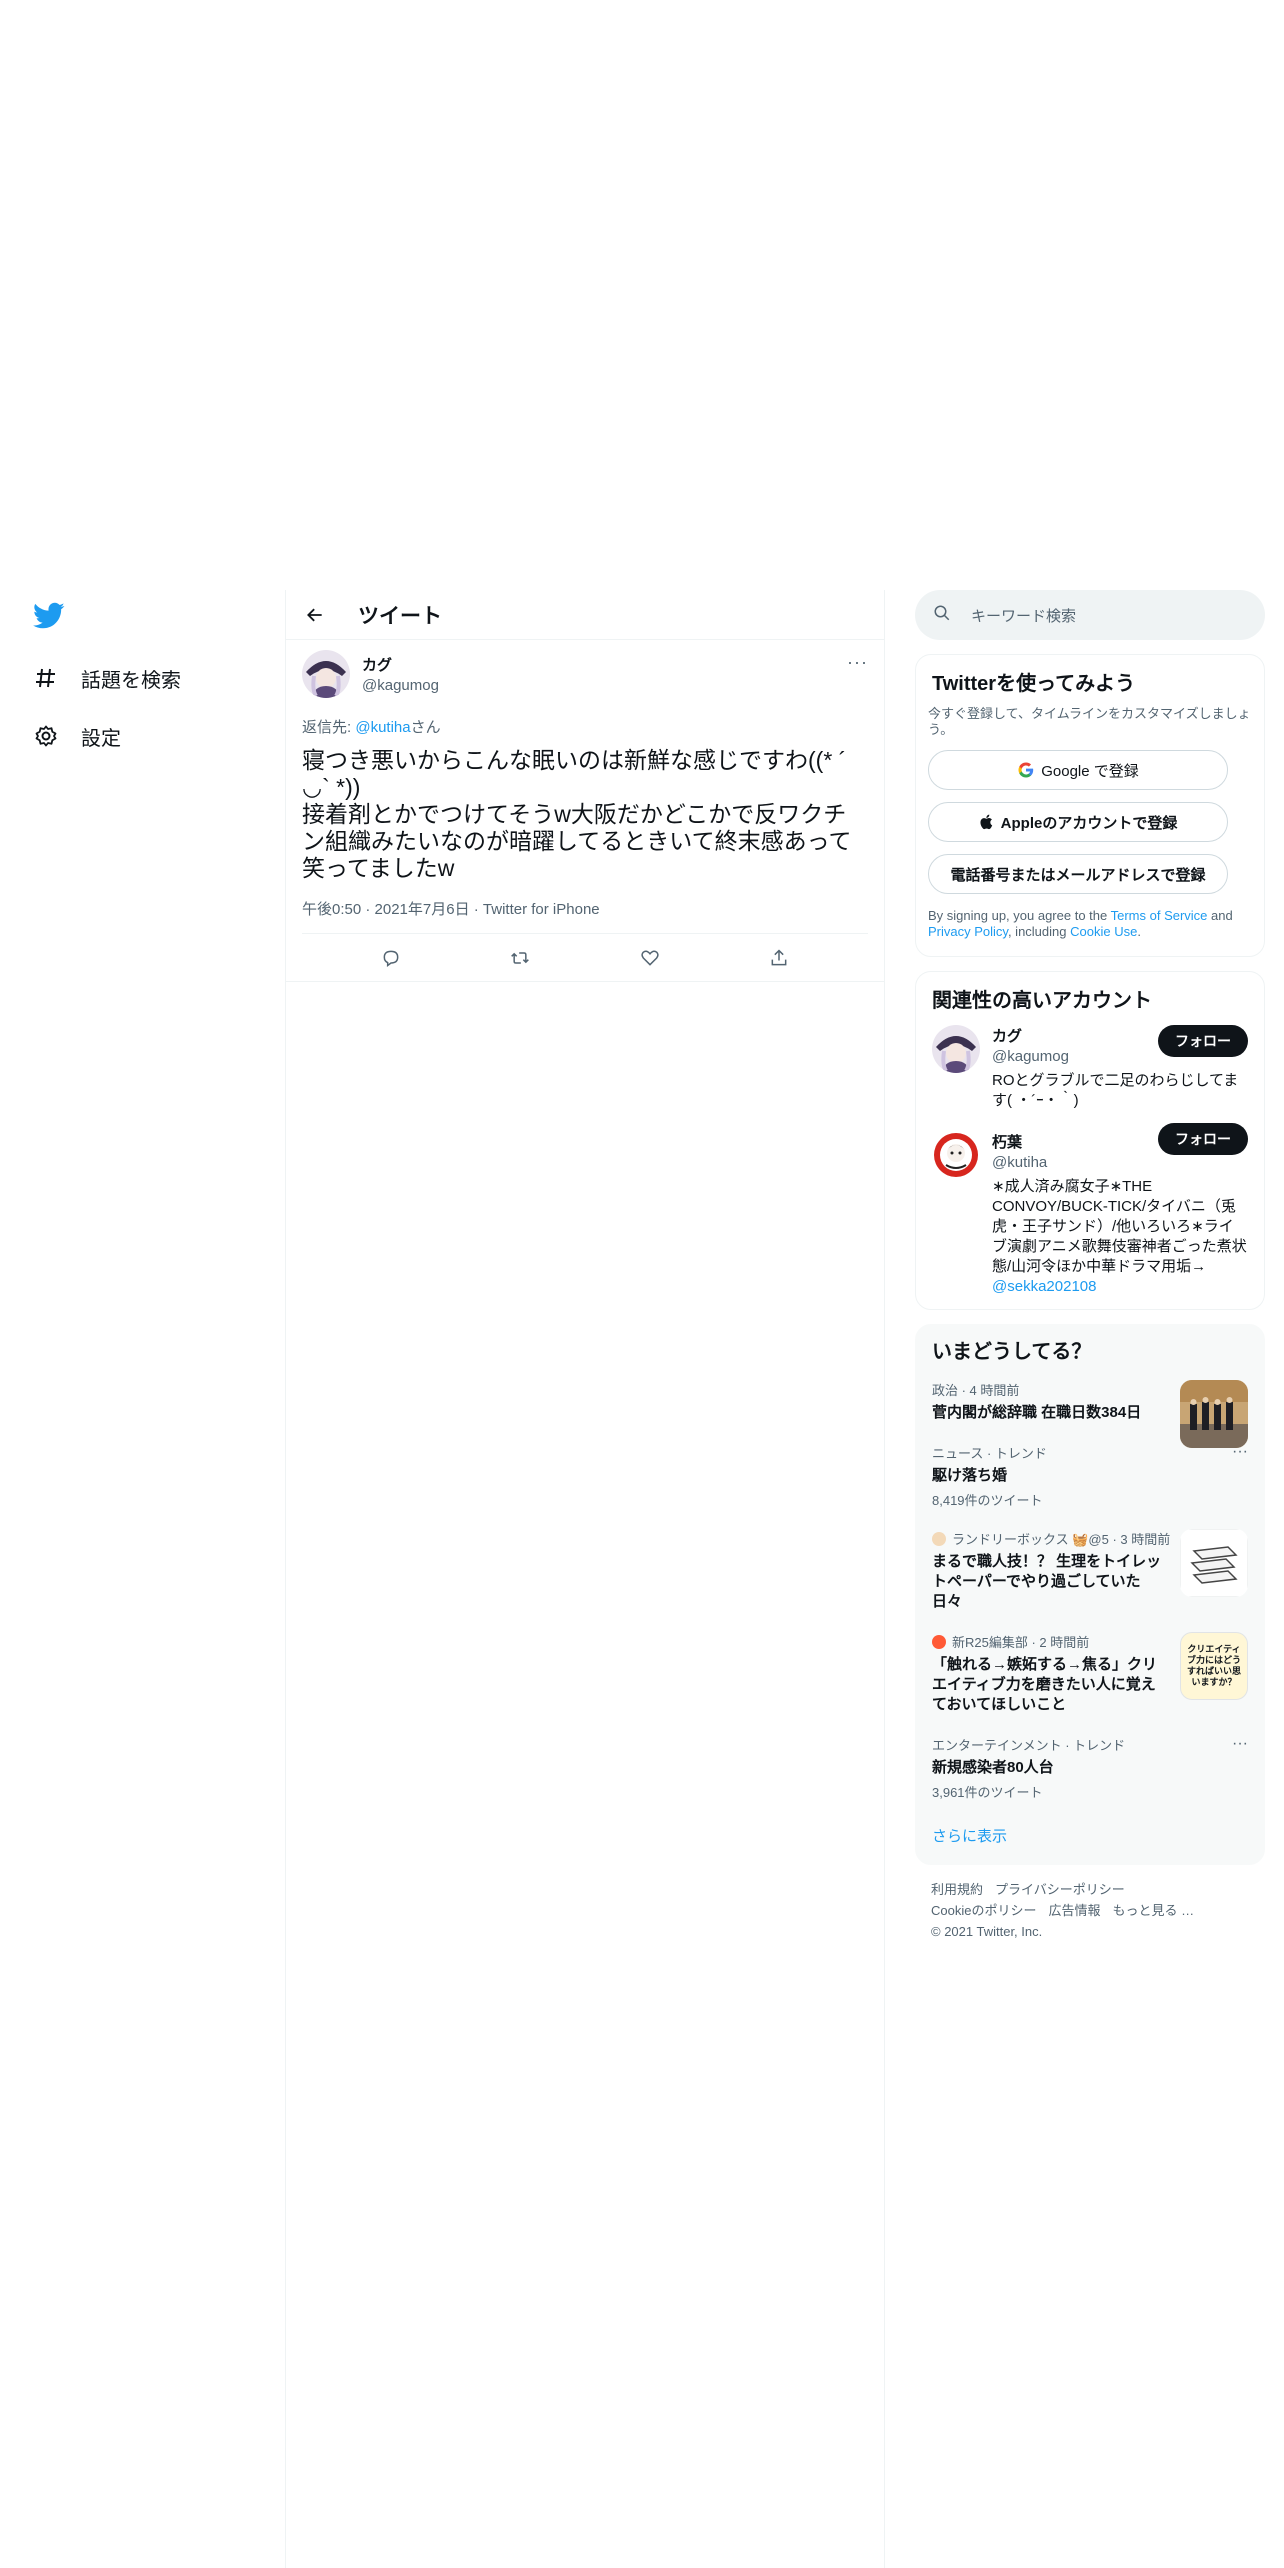  What do you see at coordinates (520, 958) in the screenshot?
I see `retweet-icon` at bounding box center [520, 958].